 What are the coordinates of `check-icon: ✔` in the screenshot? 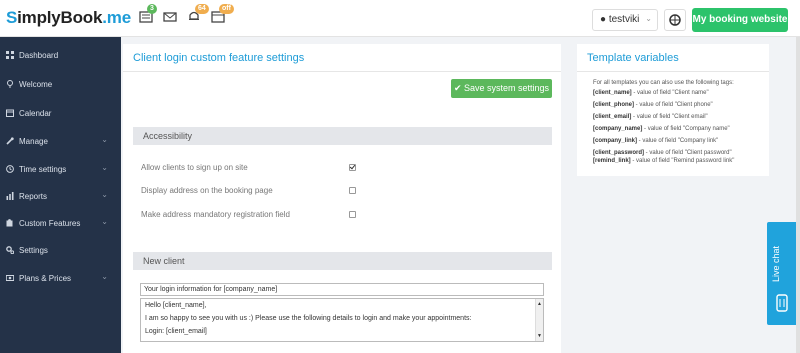 It's located at (457, 88).